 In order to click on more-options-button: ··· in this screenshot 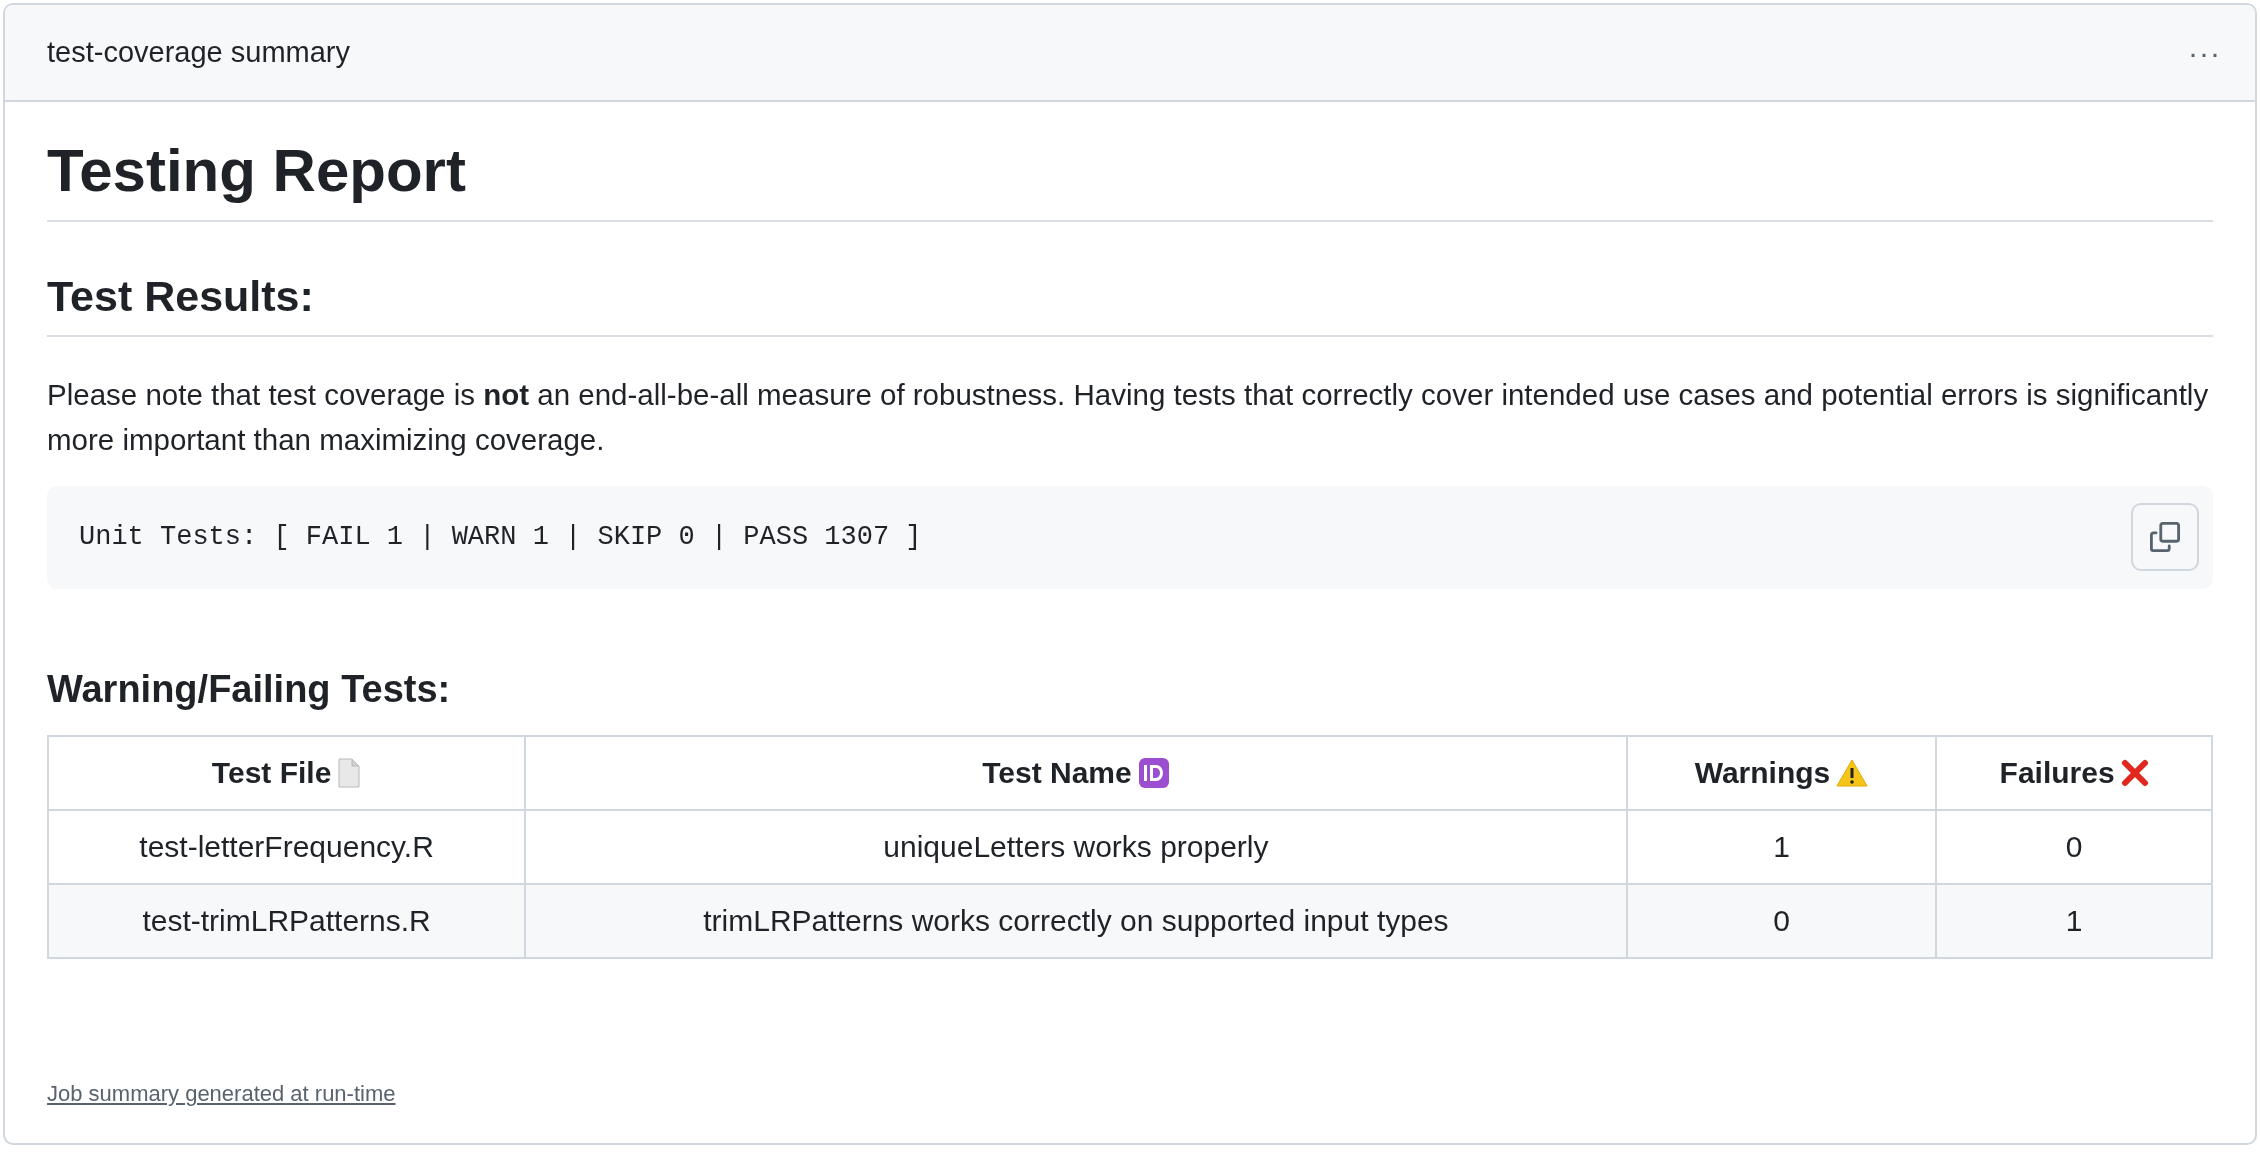, I will do `click(2204, 52)`.